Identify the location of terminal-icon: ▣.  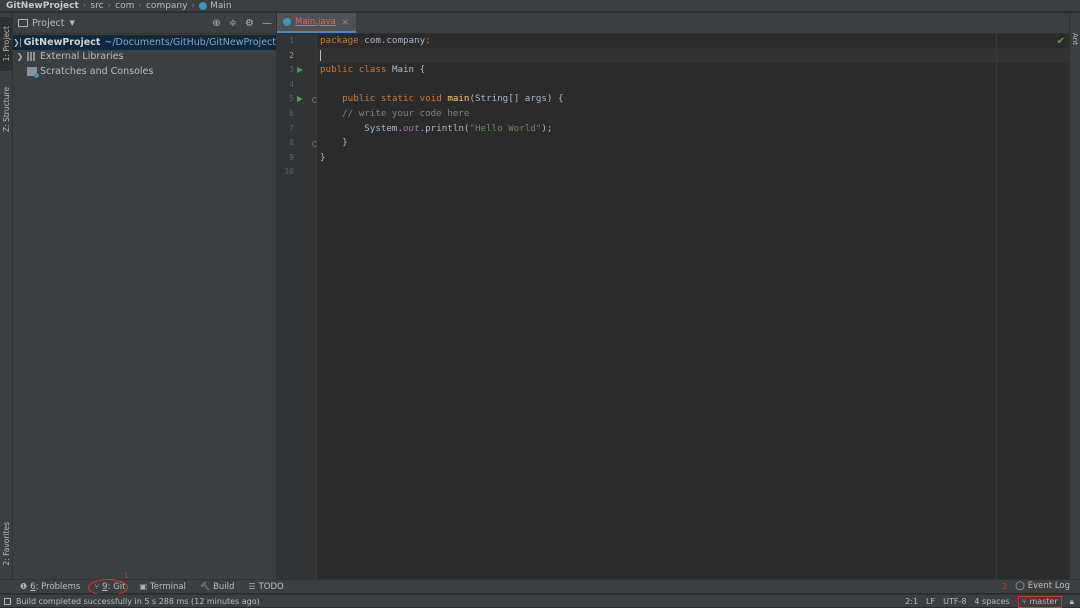
(143, 586).